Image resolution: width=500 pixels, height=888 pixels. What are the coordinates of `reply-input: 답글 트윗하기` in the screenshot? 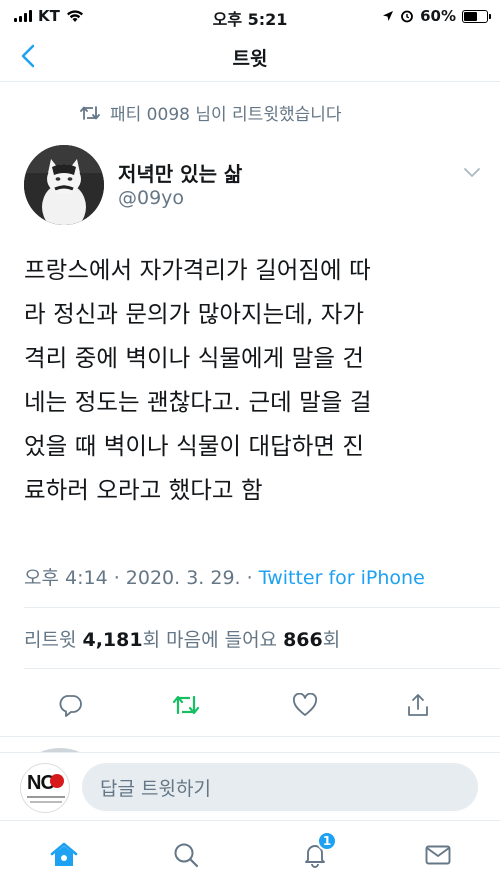 It's located at (280, 787).